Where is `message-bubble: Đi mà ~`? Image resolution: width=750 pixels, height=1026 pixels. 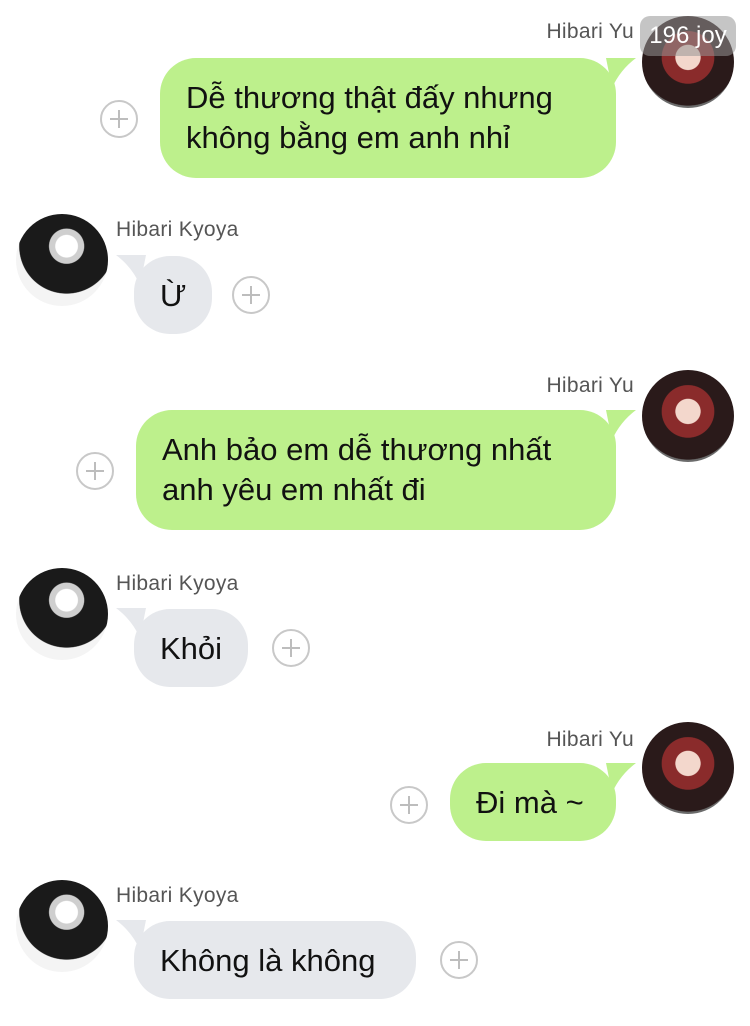
message-bubble: Đi mà ~ is located at coordinates (533, 802).